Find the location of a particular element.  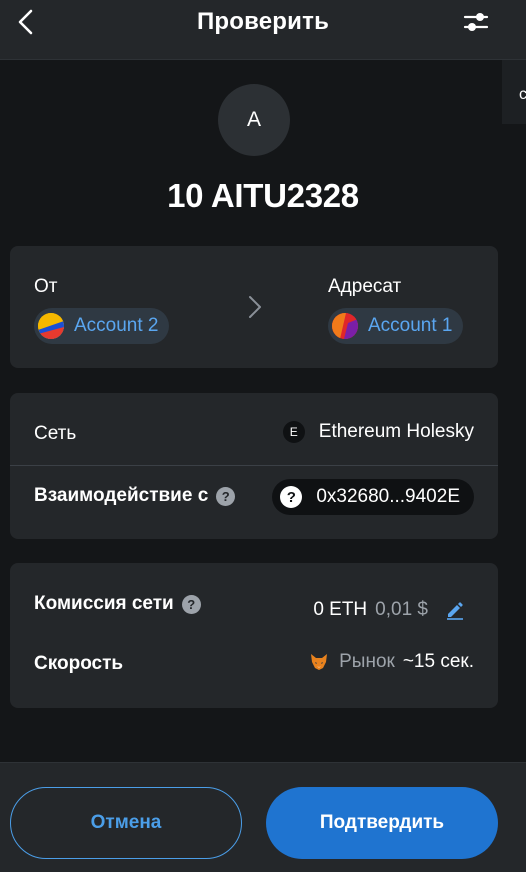

side-panel-edge-text: с is located at coordinates (522, 94).